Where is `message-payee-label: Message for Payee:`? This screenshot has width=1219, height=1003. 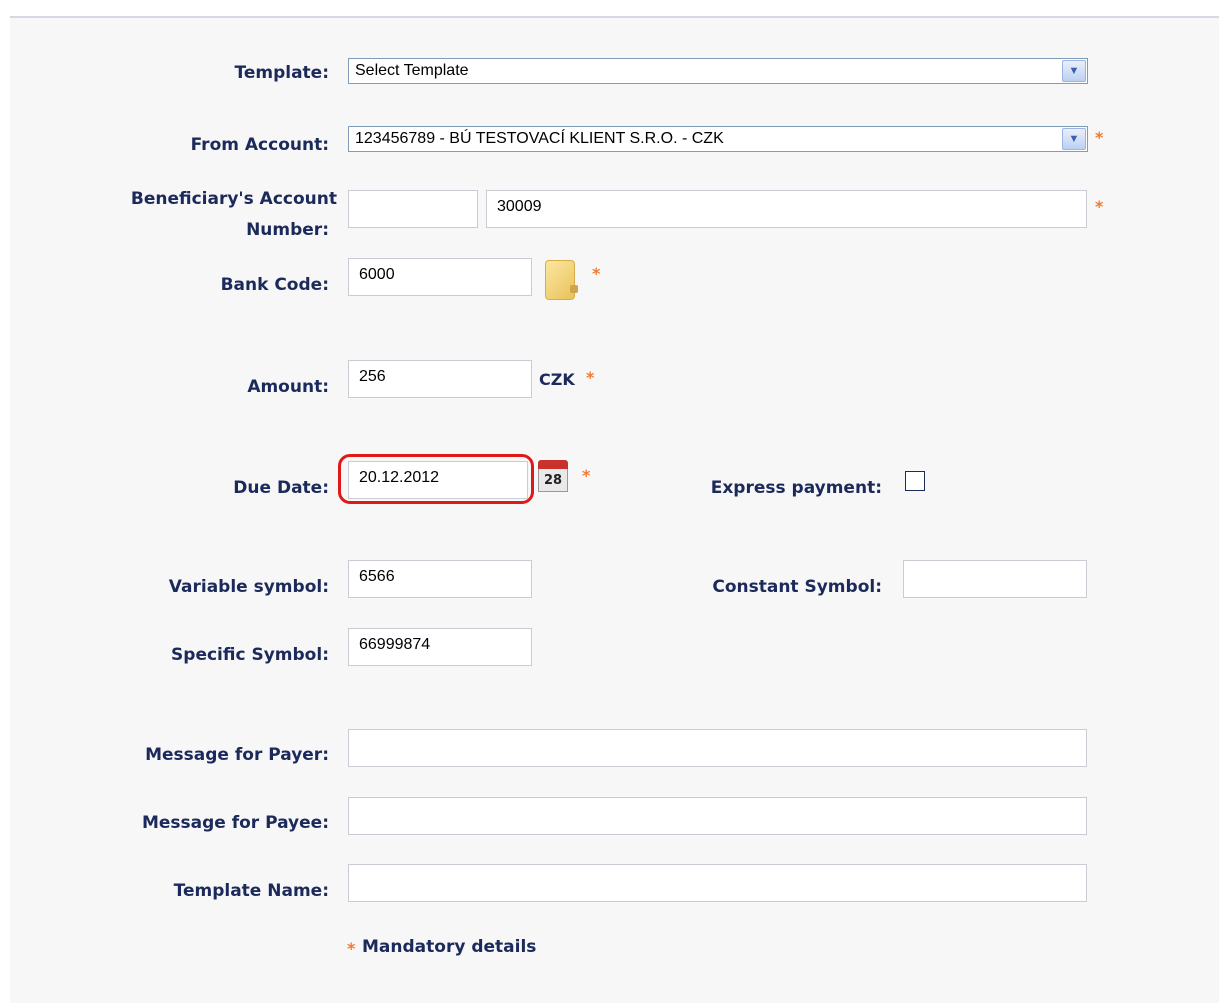 message-payee-label: Message for Payee: is located at coordinates (235, 823).